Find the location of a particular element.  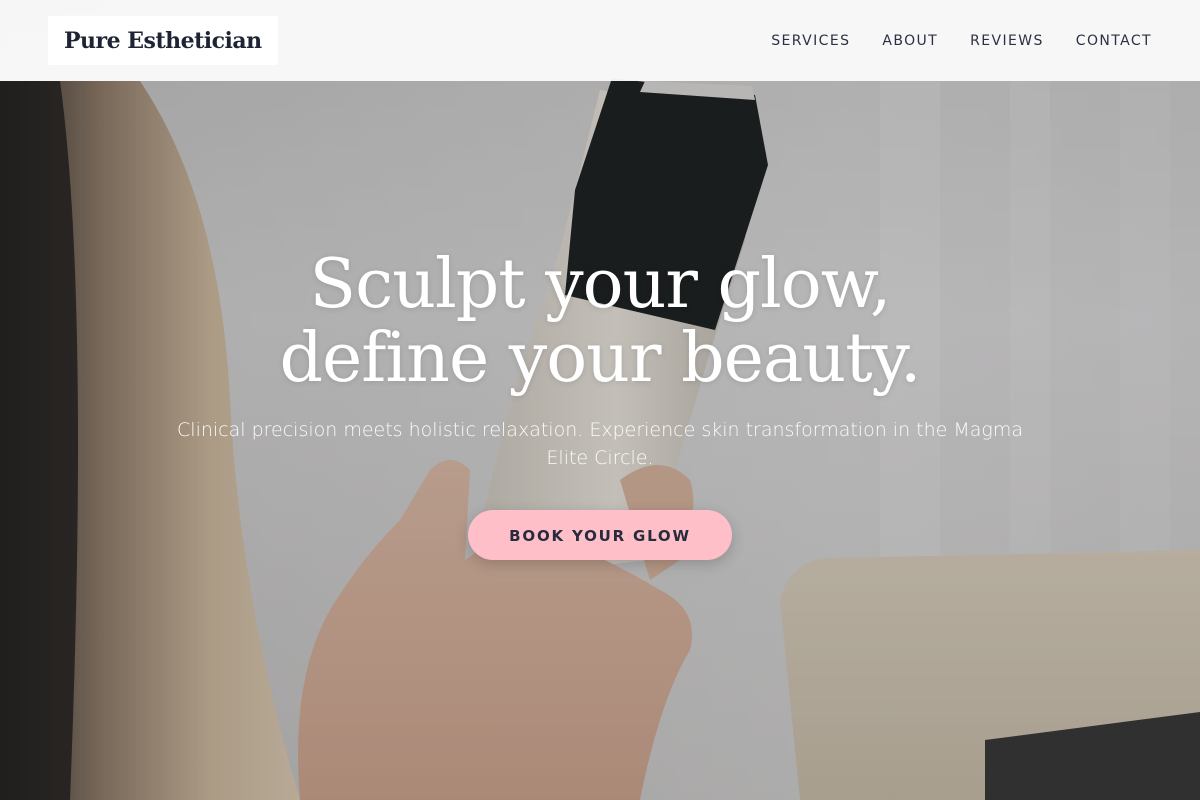

logo-text: Pure Esthetician is located at coordinates (163, 40).